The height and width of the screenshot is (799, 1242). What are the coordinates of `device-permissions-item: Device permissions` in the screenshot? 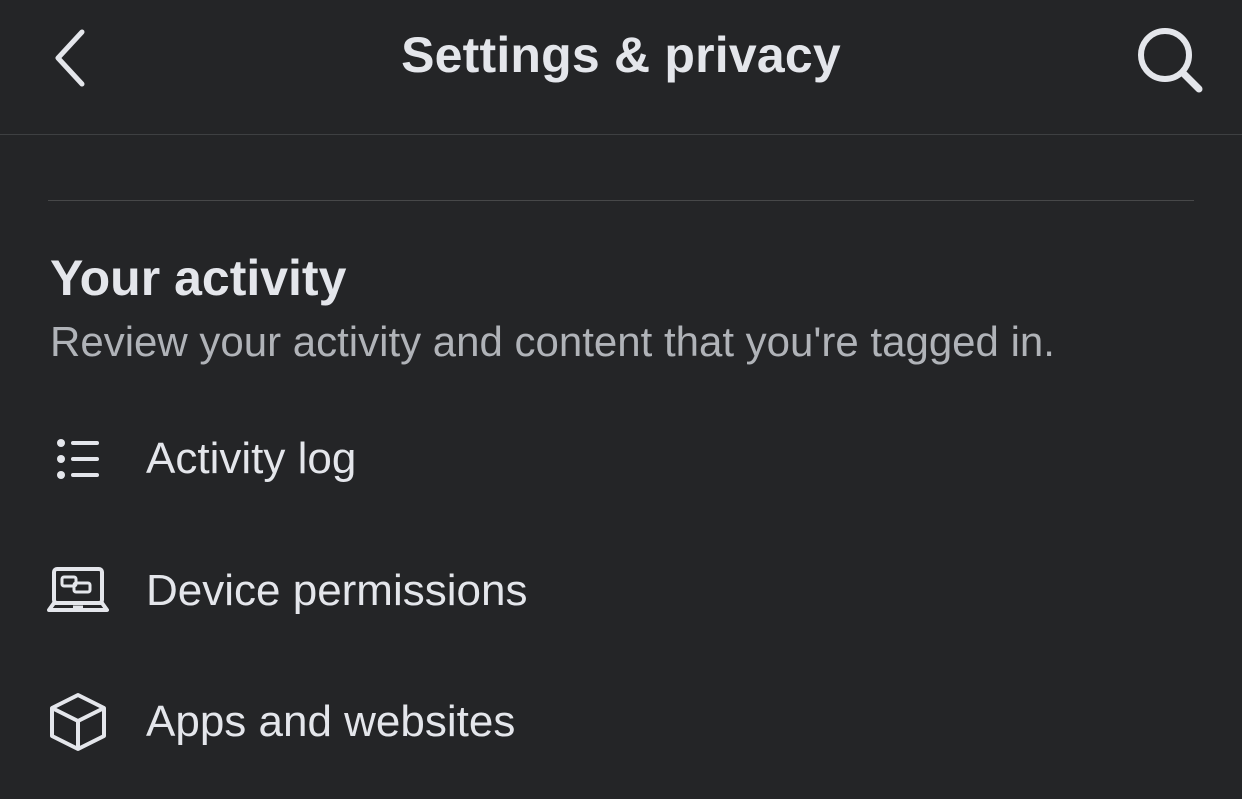 It's located at (621, 591).